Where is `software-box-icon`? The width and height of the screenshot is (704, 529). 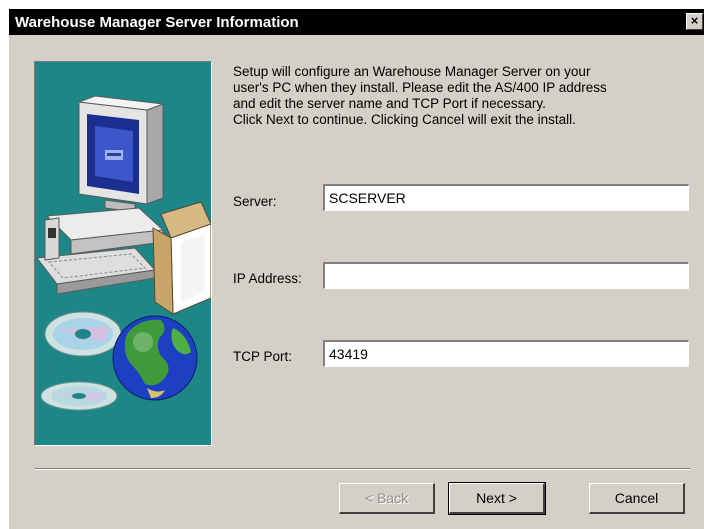 software-box-icon is located at coordinates (181, 258).